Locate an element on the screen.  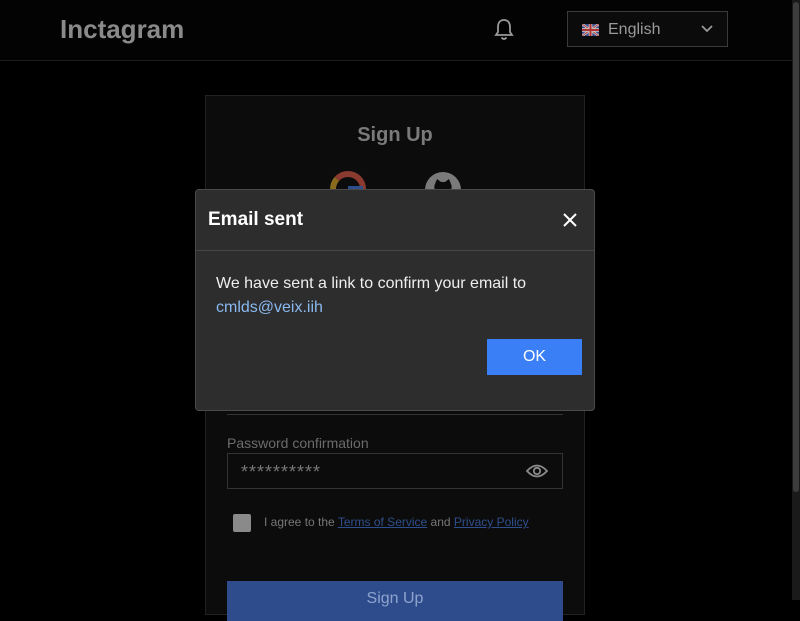
password-confirmation-value: ********** is located at coordinates (281, 472).